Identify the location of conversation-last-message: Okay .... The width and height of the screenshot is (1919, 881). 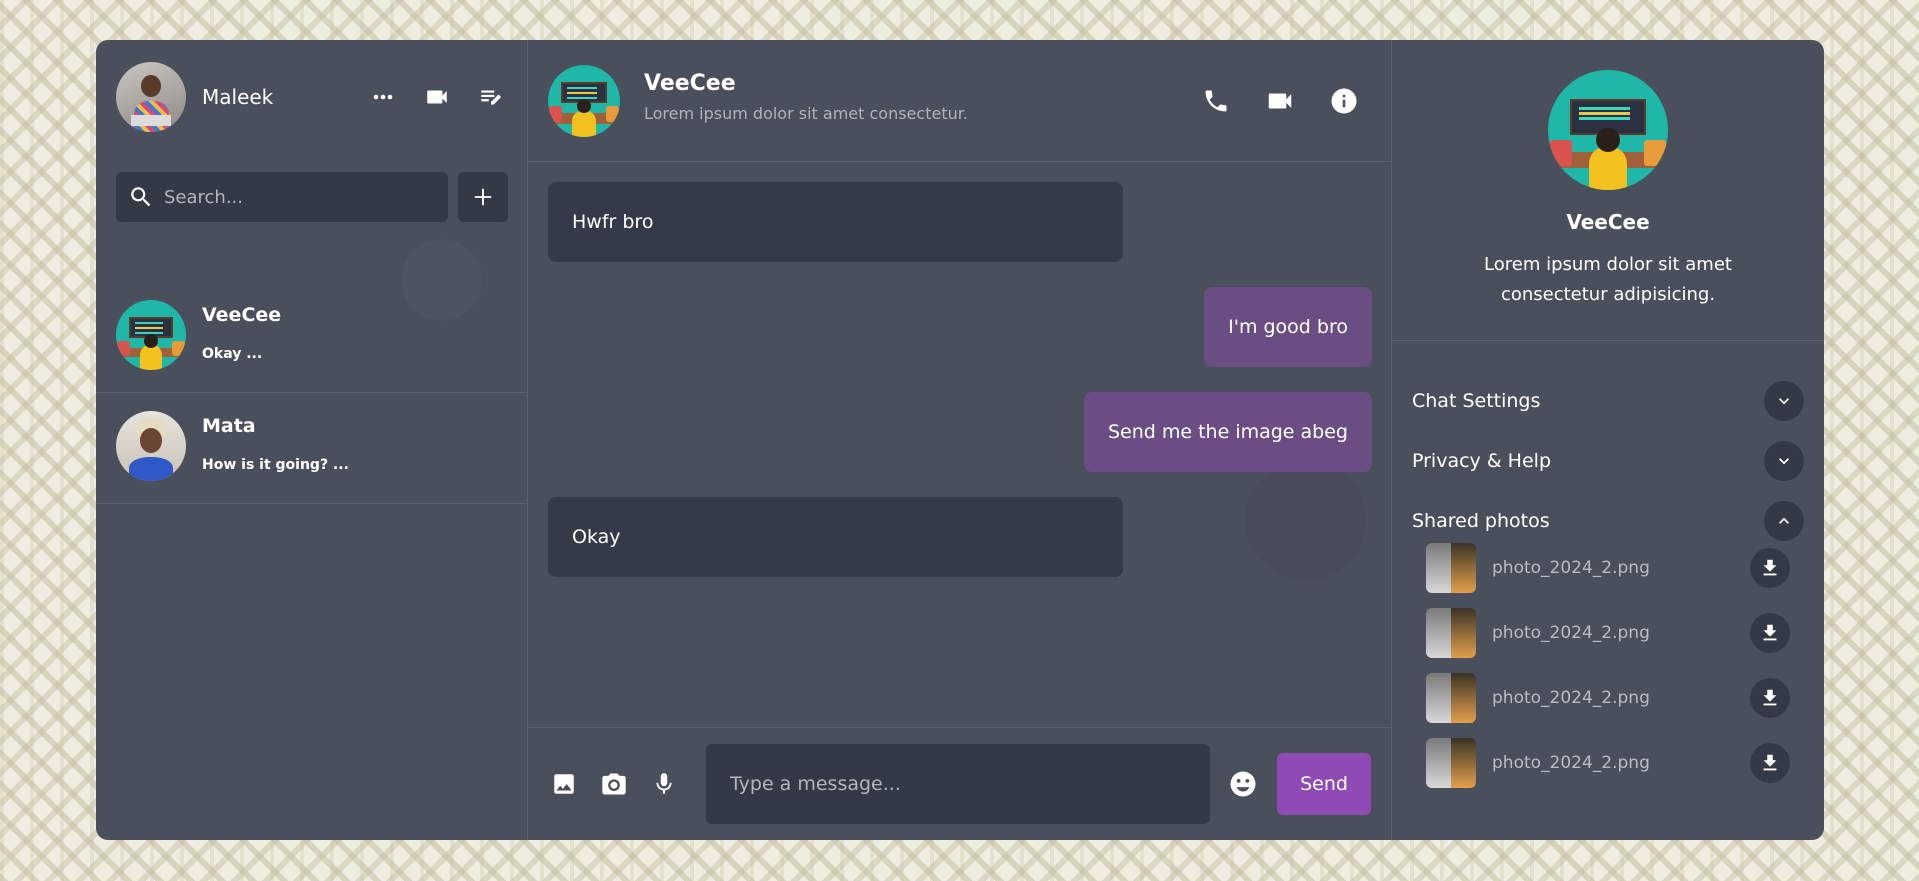
(232, 354).